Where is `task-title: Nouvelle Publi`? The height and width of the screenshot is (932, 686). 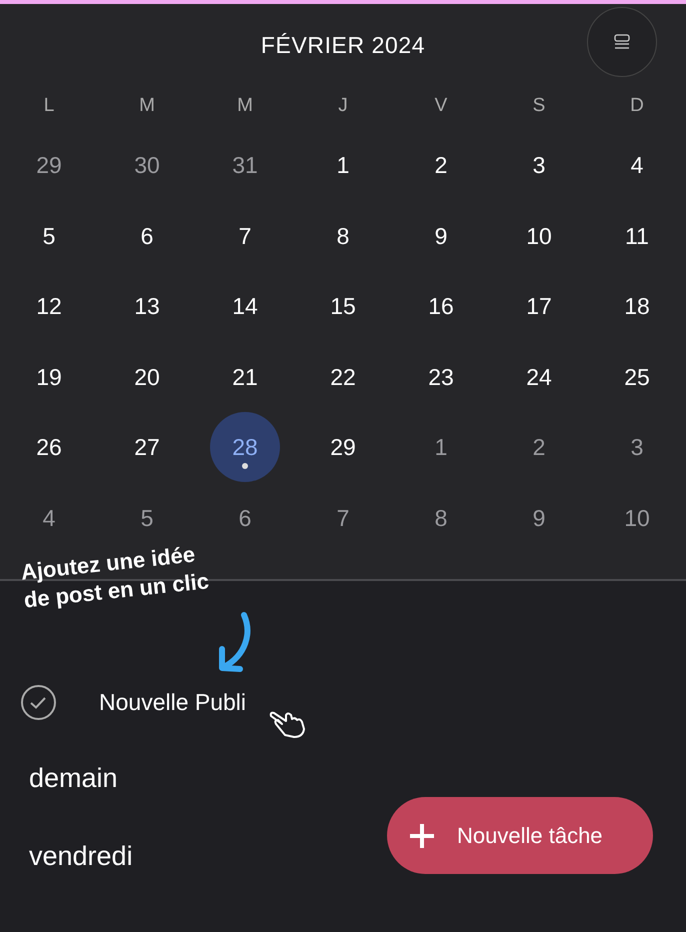 task-title: Nouvelle Publi is located at coordinates (172, 702).